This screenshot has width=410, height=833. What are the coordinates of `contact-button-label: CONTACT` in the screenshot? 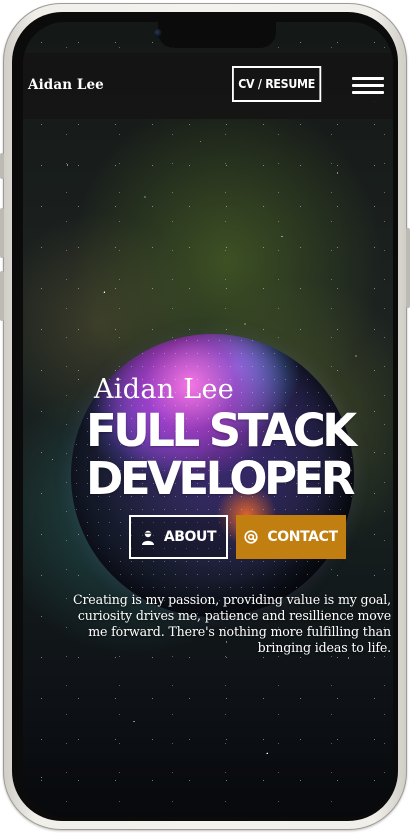 It's located at (302, 537).